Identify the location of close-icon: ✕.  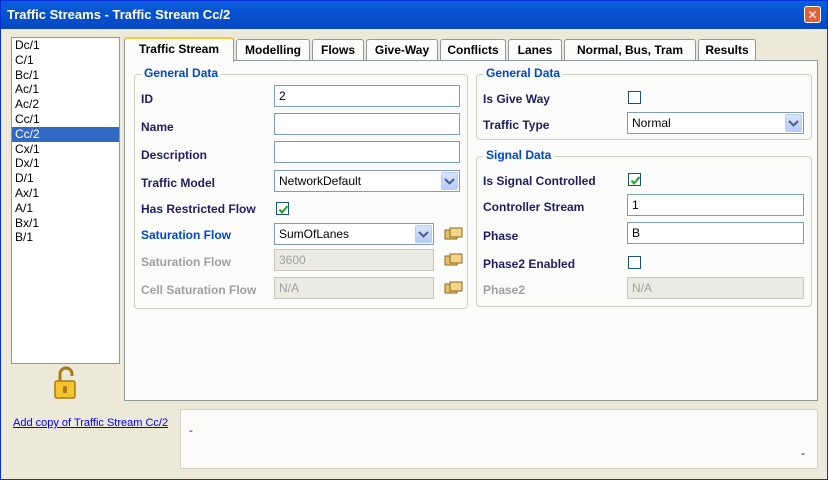
(812, 15).